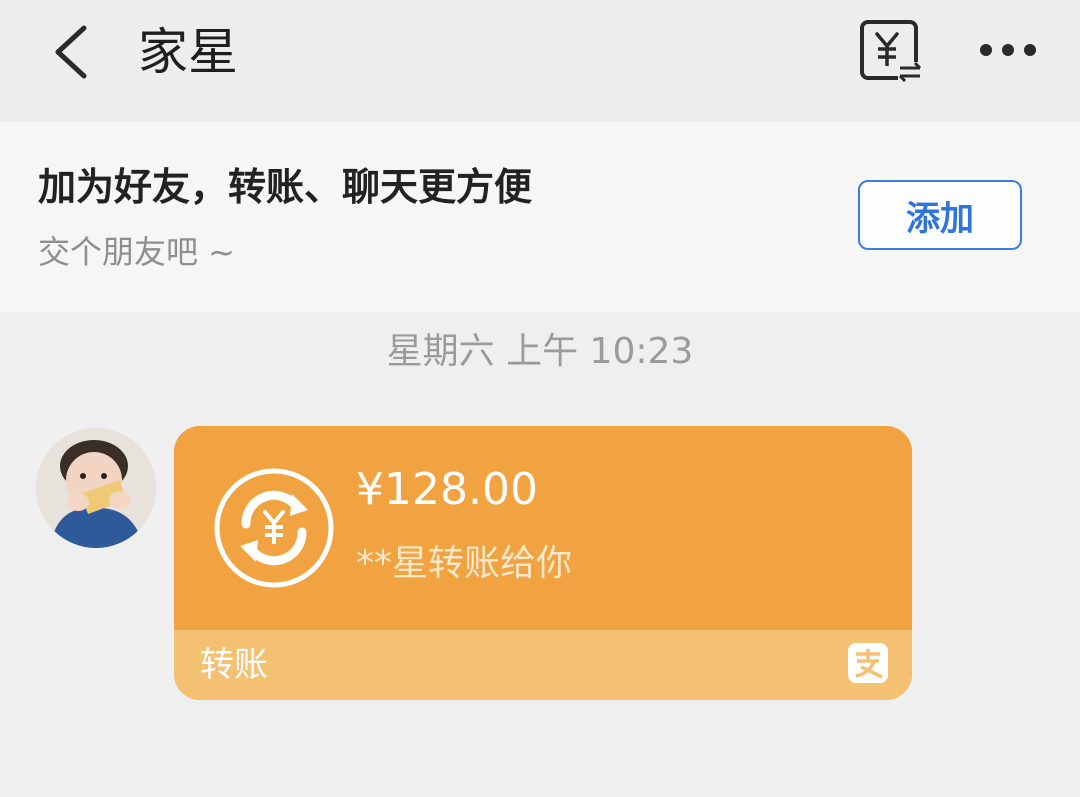 Image resolution: width=1080 pixels, height=797 pixels. What do you see at coordinates (188, 52) in the screenshot?
I see `page-title: 家星` at bounding box center [188, 52].